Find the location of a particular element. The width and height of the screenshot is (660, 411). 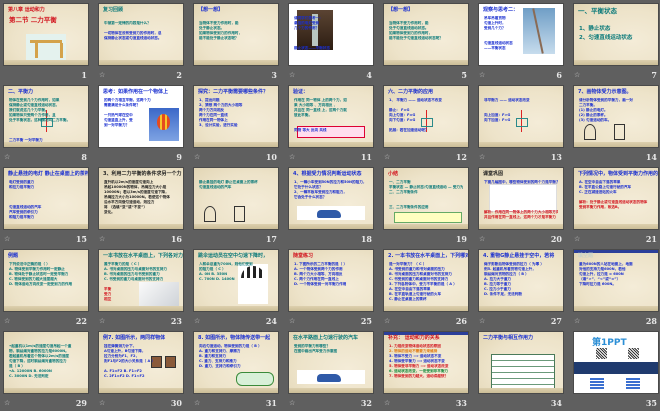

slide-number: 20 is located at coordinates (556, 239).